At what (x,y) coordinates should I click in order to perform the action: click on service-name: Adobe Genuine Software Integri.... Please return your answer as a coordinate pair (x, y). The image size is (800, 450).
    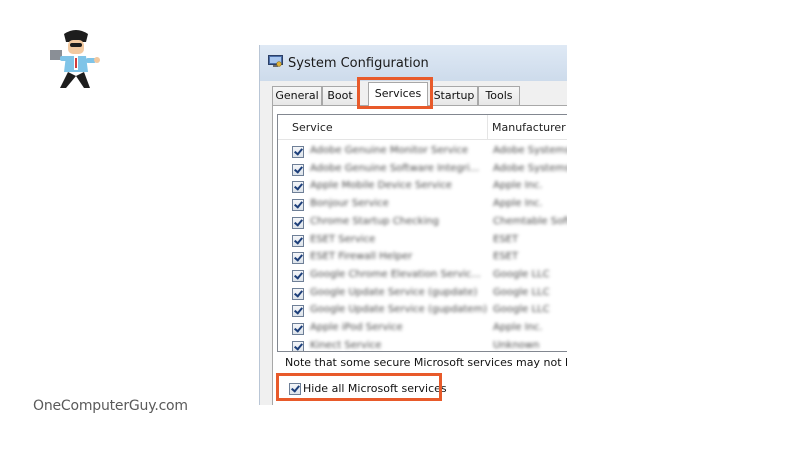
    Looking at the image, I should click on (395, 168).